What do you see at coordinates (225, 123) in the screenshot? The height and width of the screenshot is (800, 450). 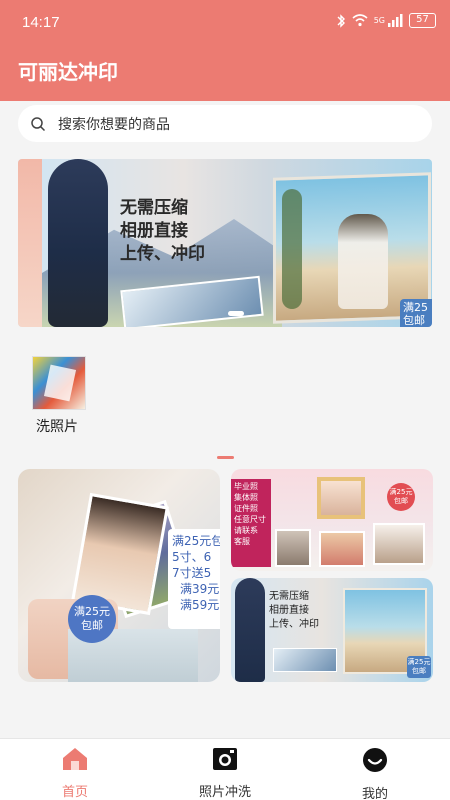 I see `search-bar: 搜索你想要的商品` at bounding box center [225, 123].